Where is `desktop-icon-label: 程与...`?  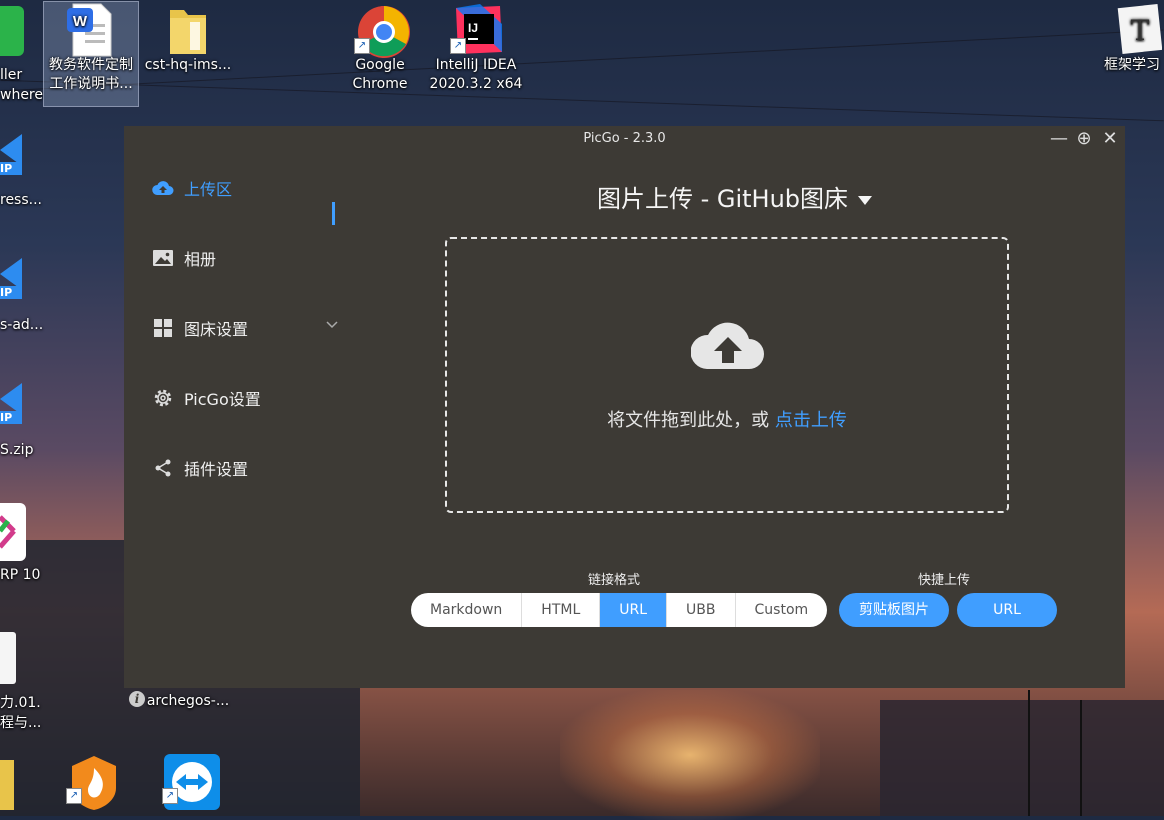 desktop-icon-label: 程与... is located at coordinates (21, 723).